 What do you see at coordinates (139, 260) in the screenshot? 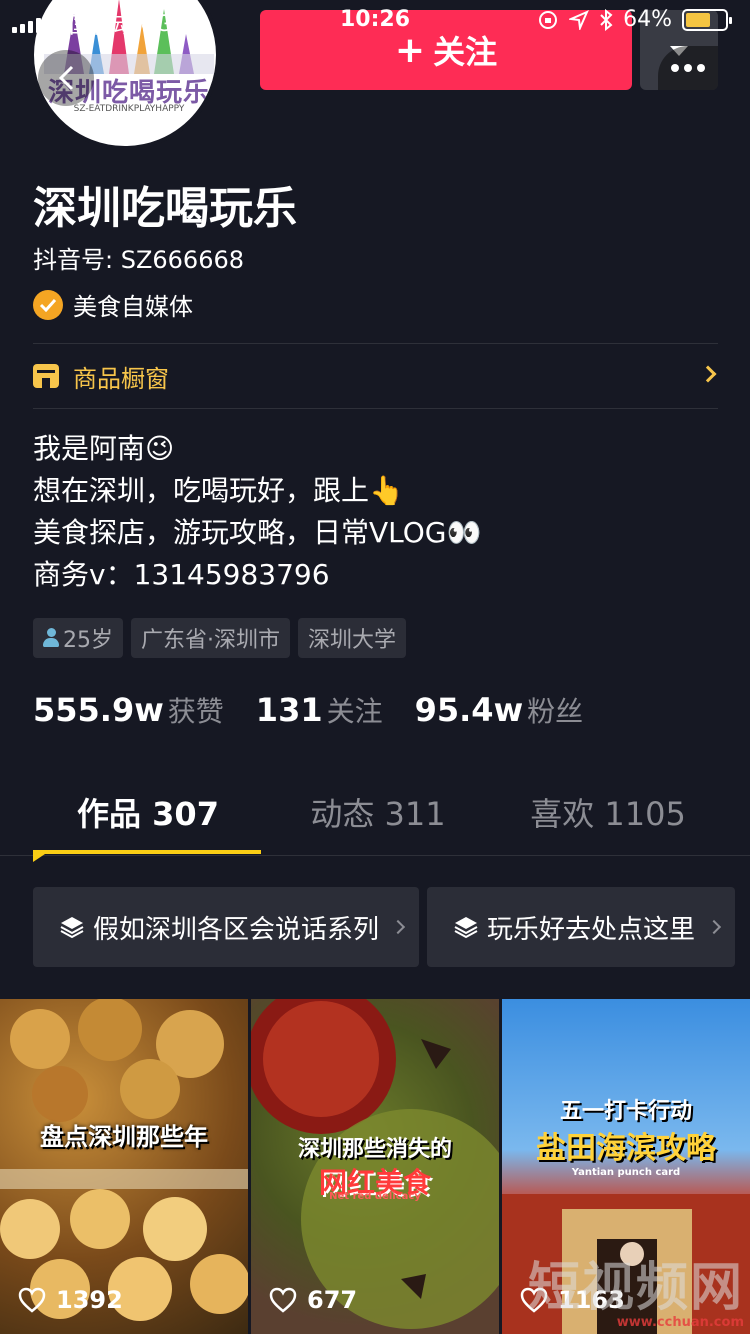
I see `douyin-id: 抖音号: SZ666668` at bounding box center [139, 260].